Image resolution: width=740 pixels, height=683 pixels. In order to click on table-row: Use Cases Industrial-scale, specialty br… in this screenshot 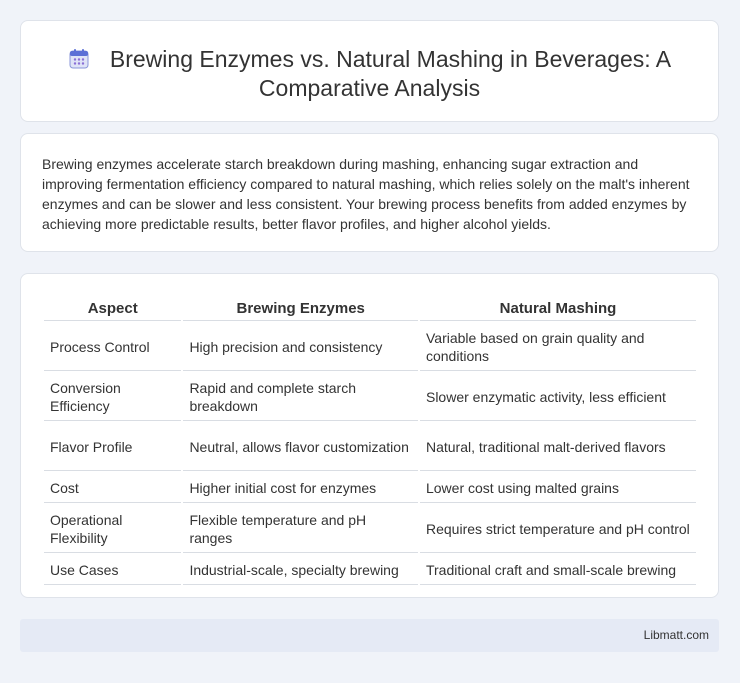, I will do `click(370, 570)`.